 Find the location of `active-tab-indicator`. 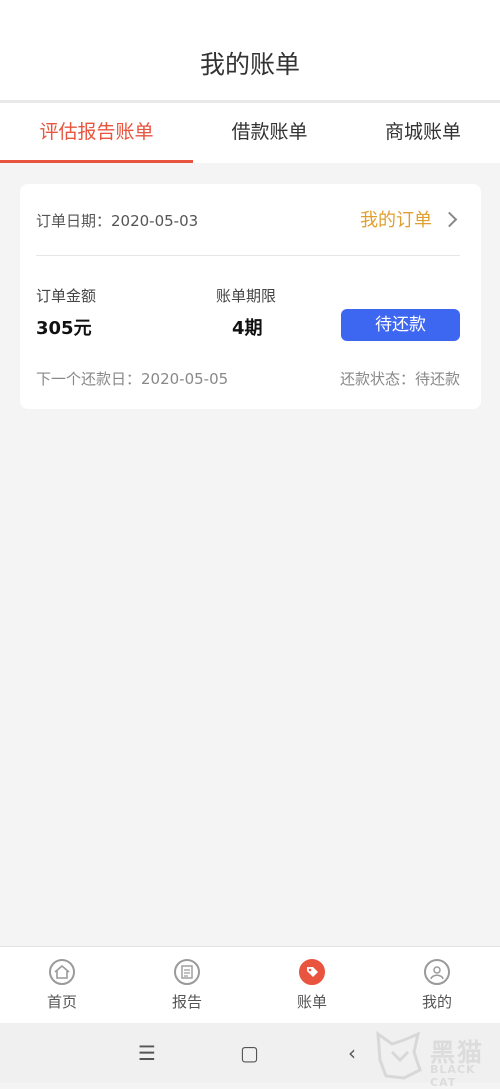

active-tab-indicator is located at coordinates (96, 161).